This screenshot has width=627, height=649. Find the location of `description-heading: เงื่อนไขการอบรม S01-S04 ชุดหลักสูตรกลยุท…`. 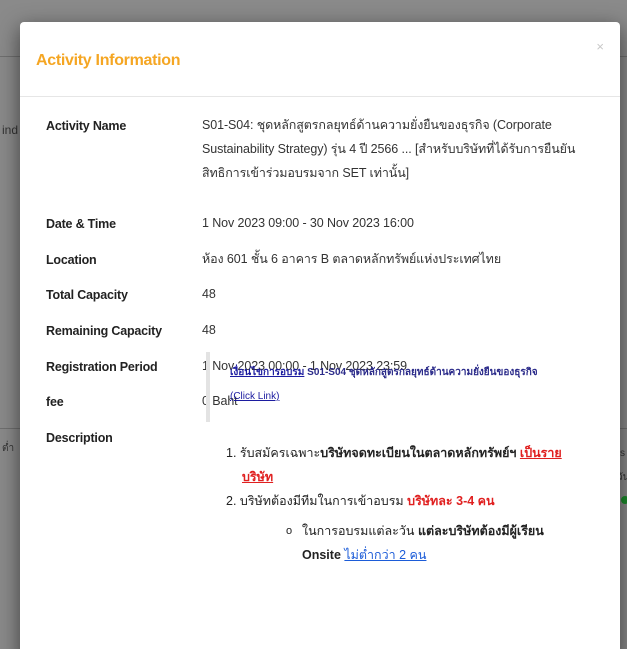

description-heading: เงื่อนไขการอบรม S01-S04 ชุดหลักสูตรกลยุท… is located at coordinates (415, 372).